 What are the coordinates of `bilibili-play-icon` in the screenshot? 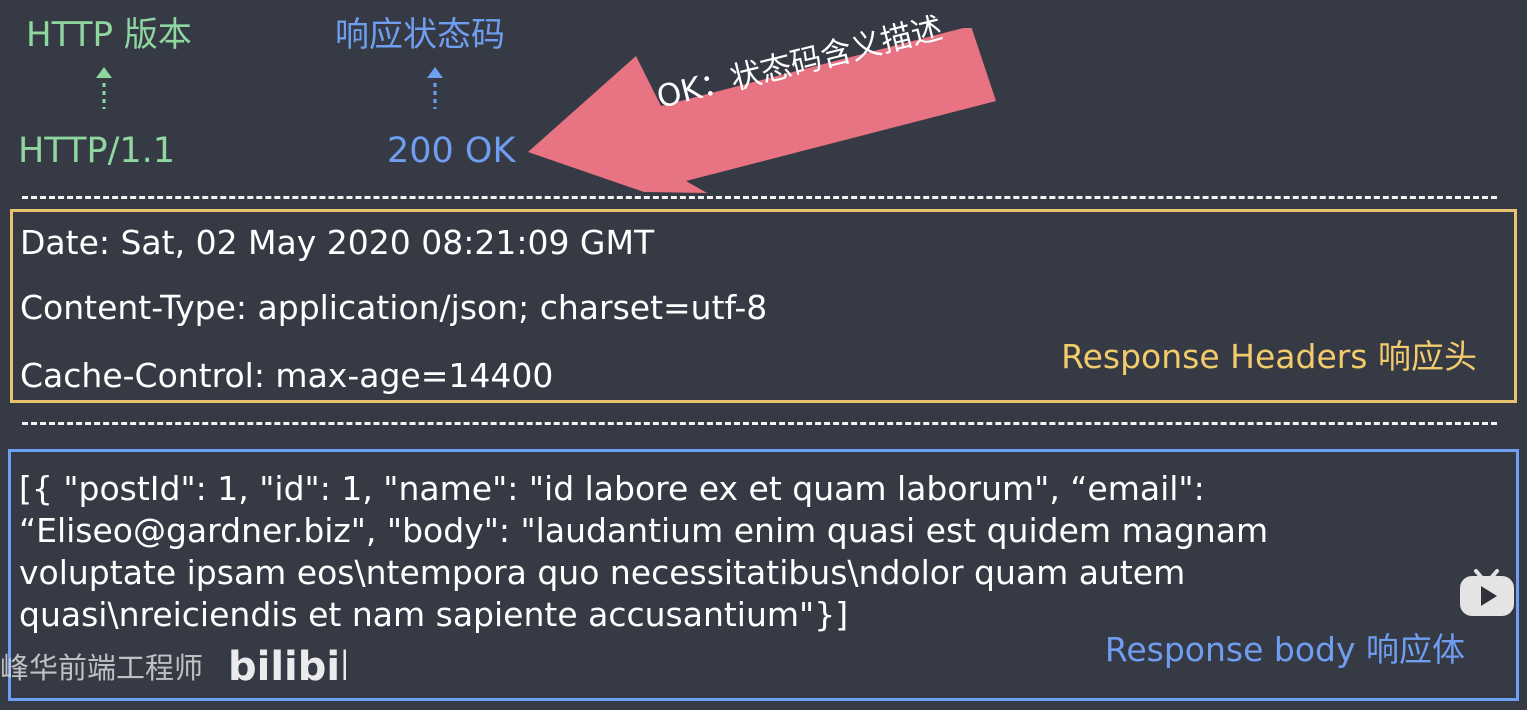 It's located at (1487, 592).